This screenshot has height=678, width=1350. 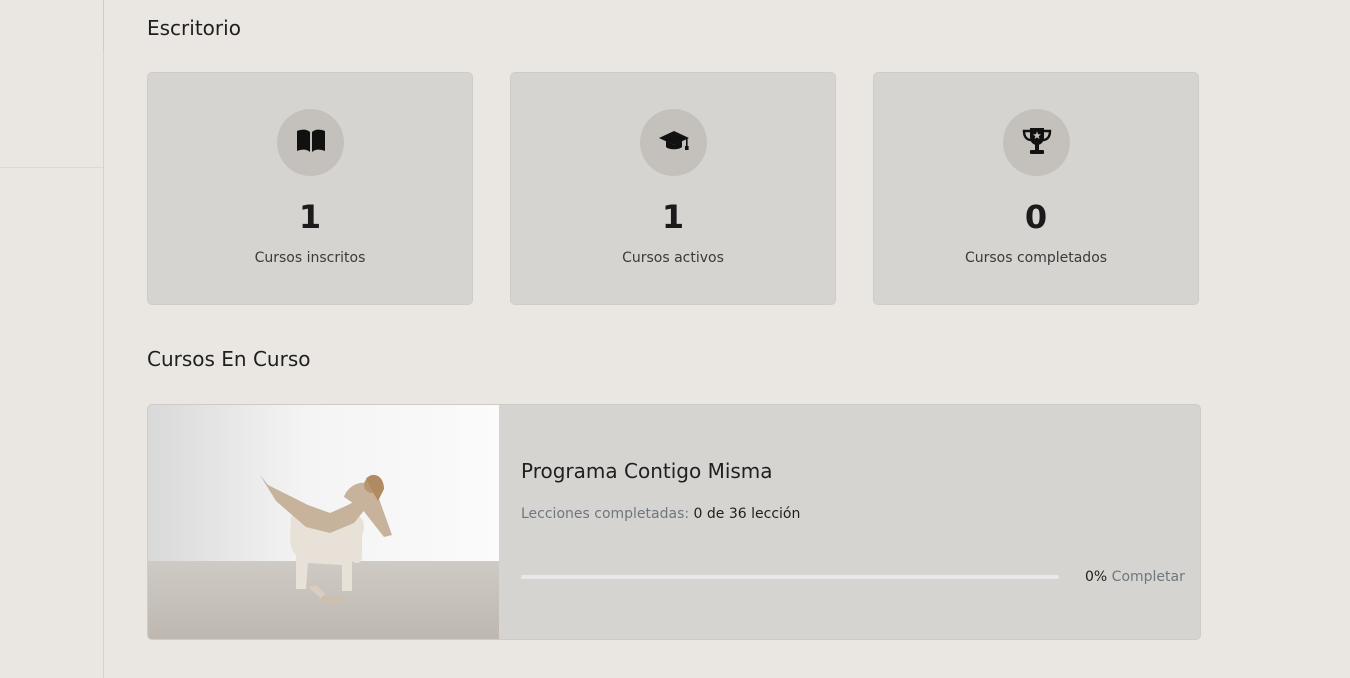 I want to click on stat-label: Cursos activos, so click(x=673, y=258).